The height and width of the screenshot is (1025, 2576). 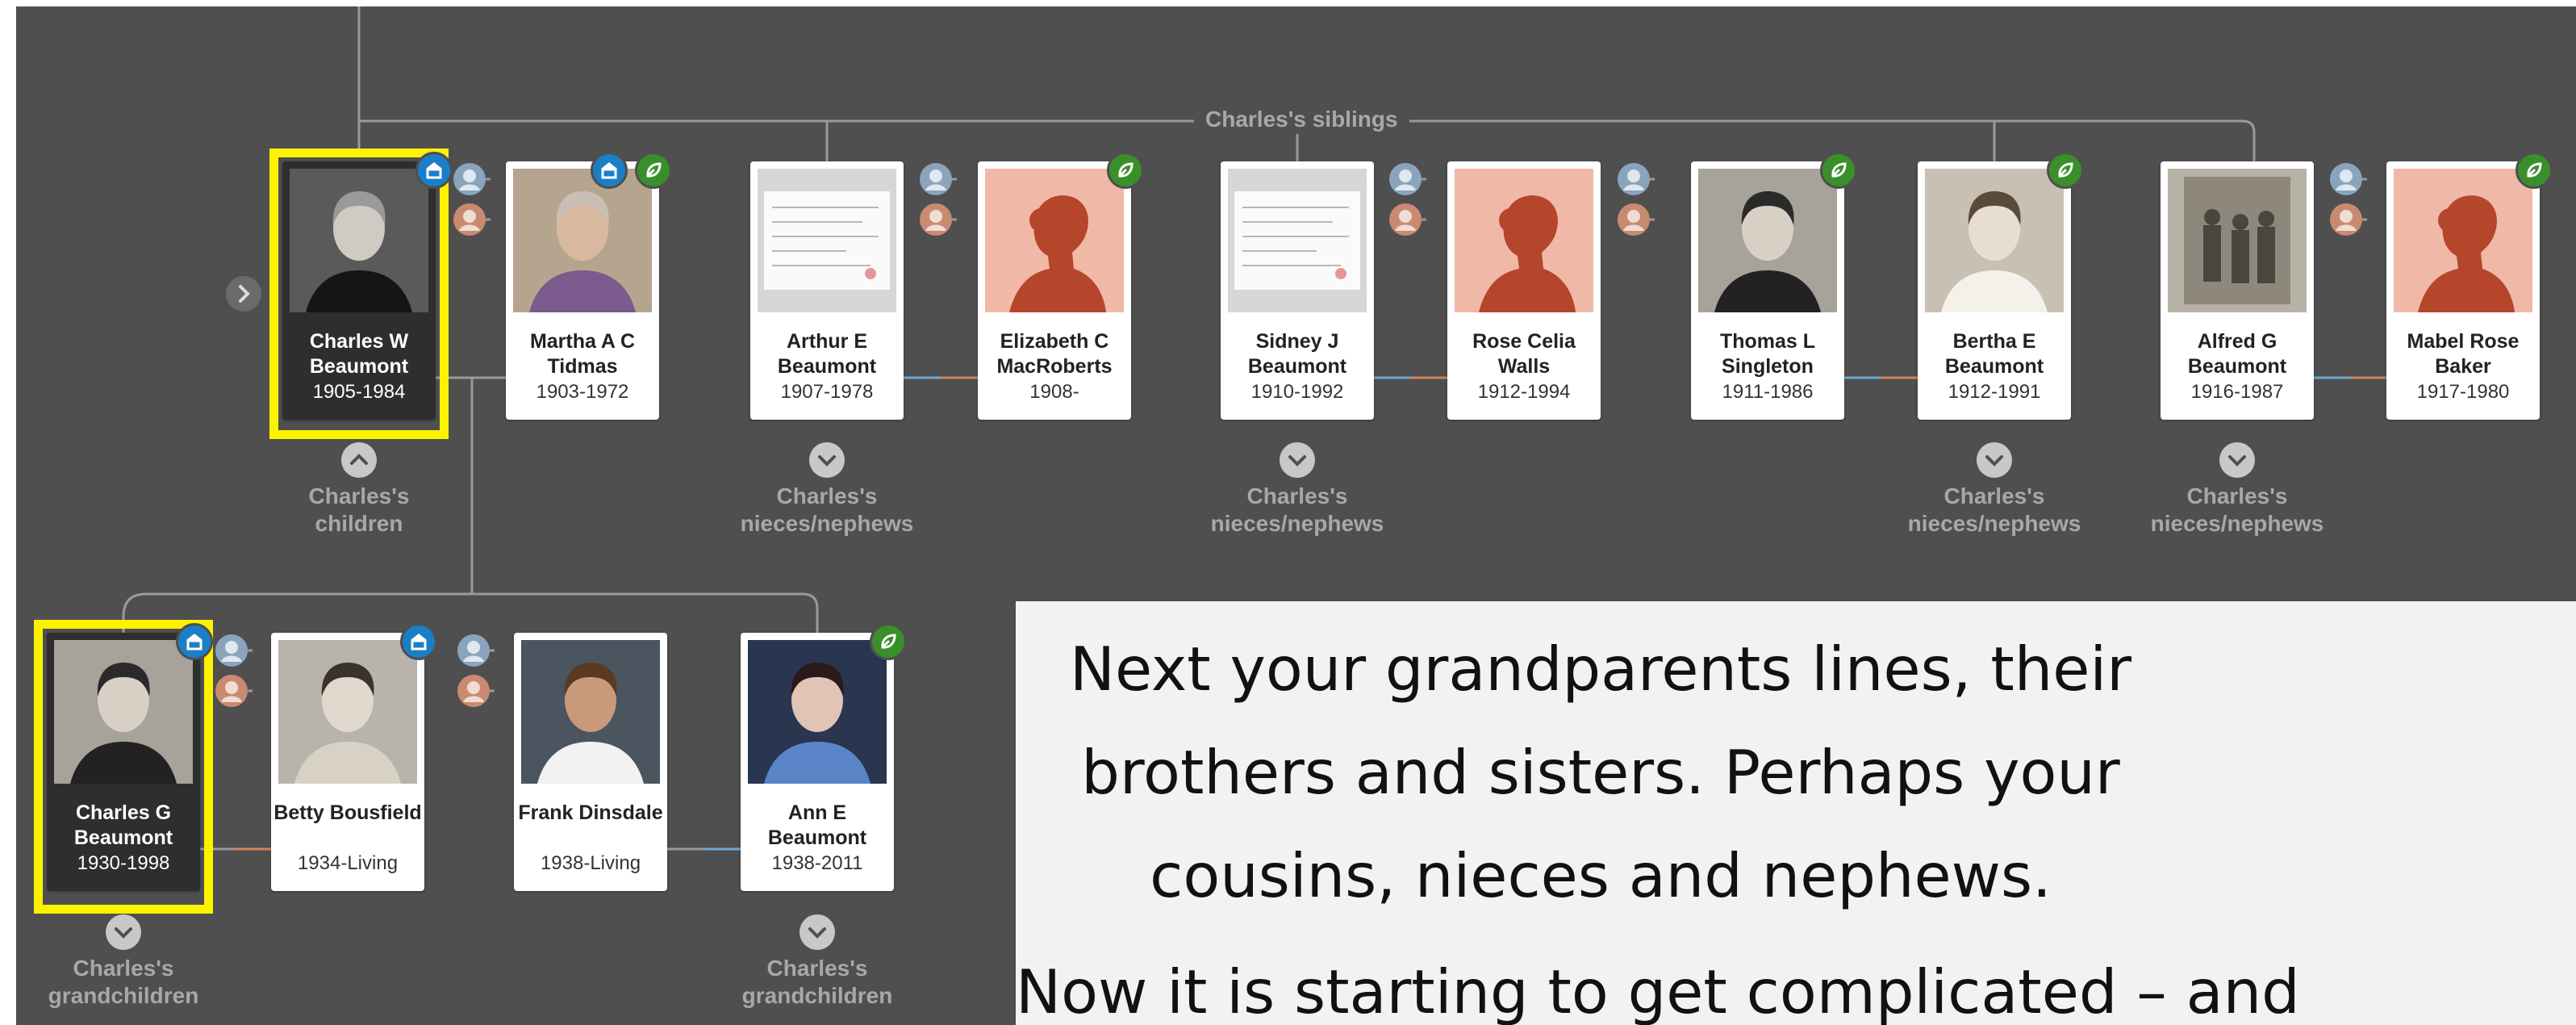 I want to click on person-dates: 1938-Living, so click(x=591, y=863).